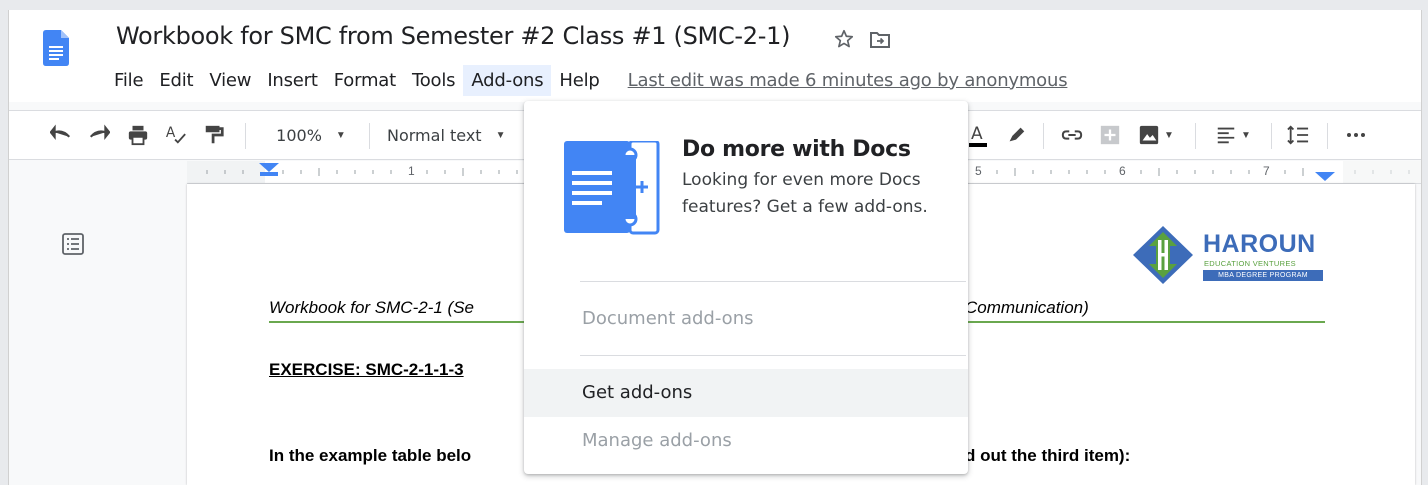 Image resolution: width=1428 pixels, height=485 pixels. Describe the element at coordinates (1122, 171) in the screenshot. I see `ruler-label: 6` at that location.